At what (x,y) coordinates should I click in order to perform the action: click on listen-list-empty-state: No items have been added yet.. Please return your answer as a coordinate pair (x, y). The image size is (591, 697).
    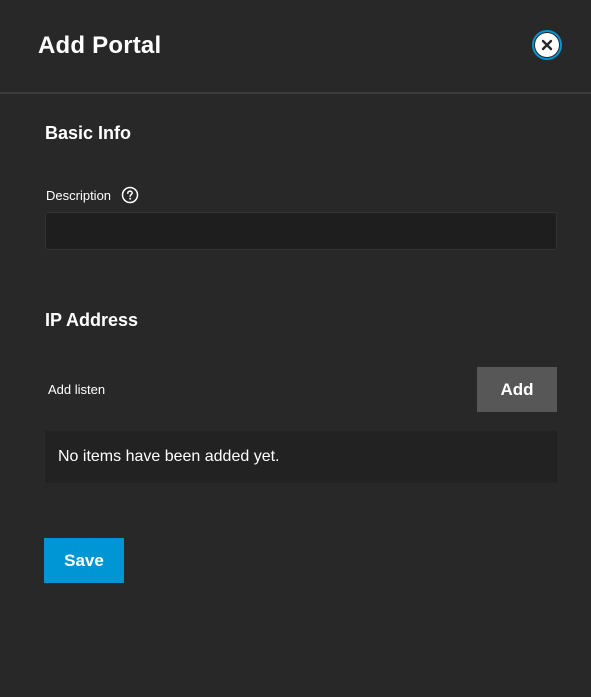
    Looking at the image, I should click on (301, 457).